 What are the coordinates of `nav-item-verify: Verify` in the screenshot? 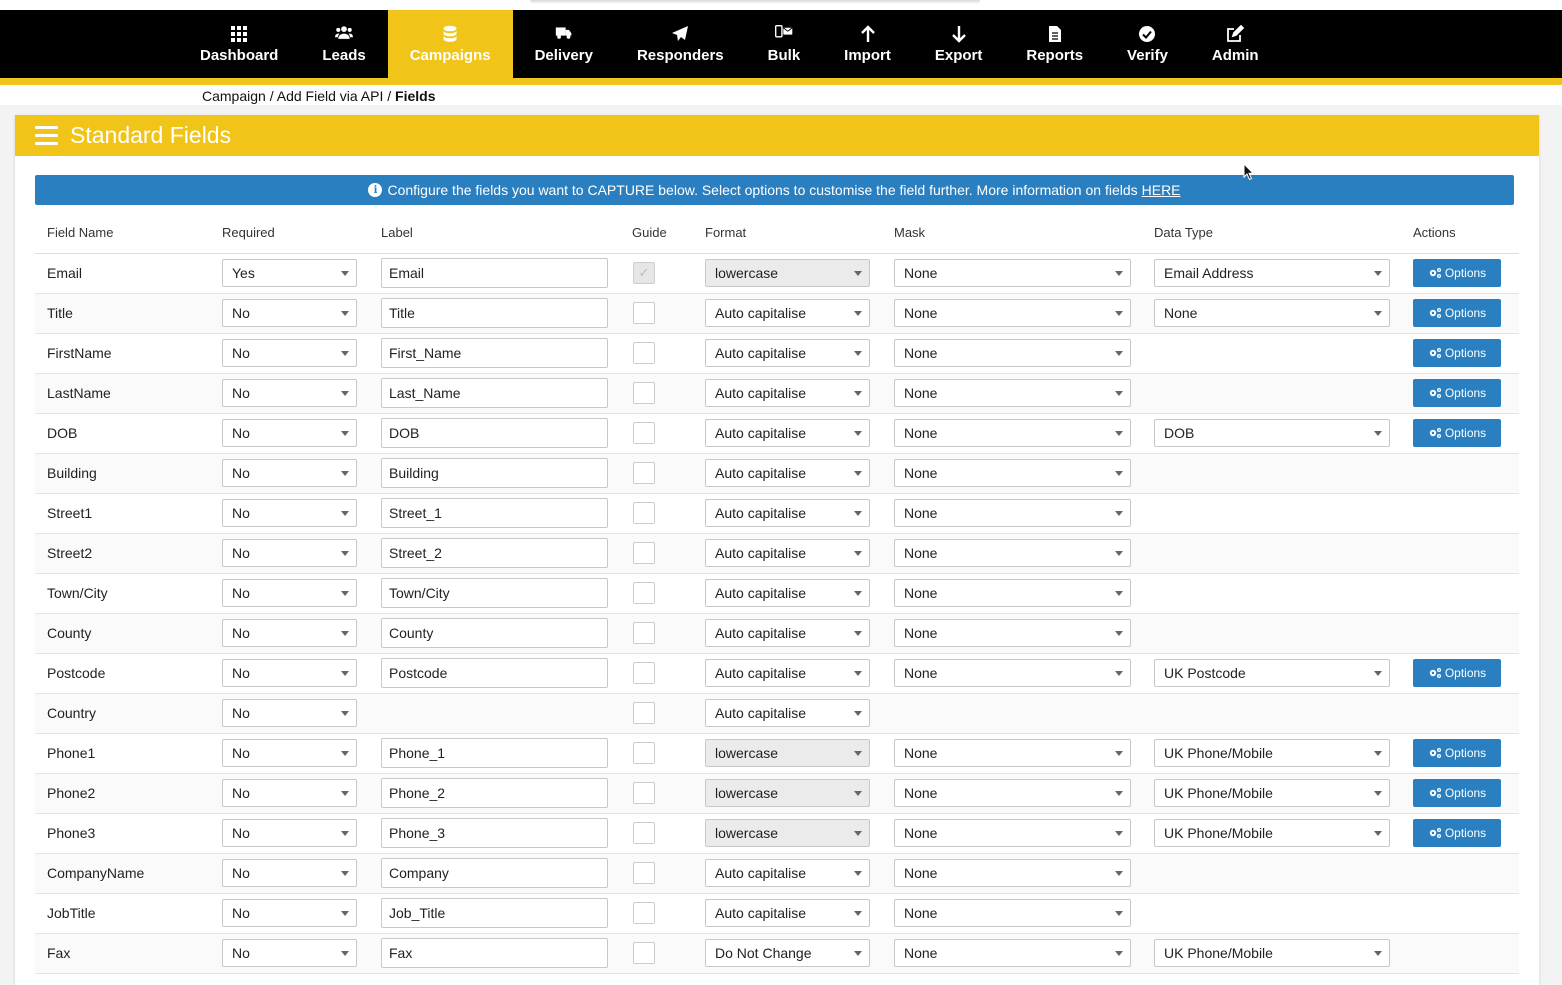 It's located at (1147, 44).